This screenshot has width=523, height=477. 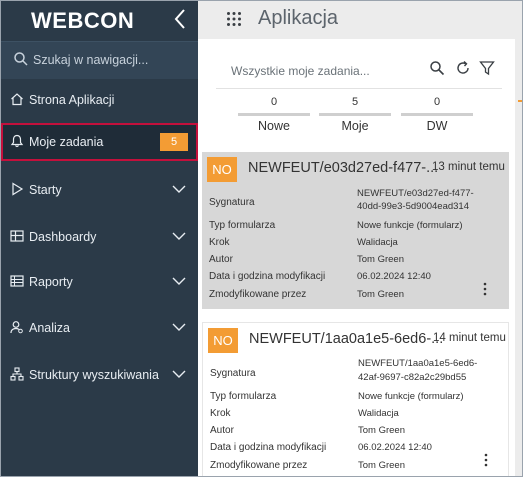 What do you see at coordinates (520, 101) in the screenshot?
I see `side-panel-marker` at bounding box center [520, 101].